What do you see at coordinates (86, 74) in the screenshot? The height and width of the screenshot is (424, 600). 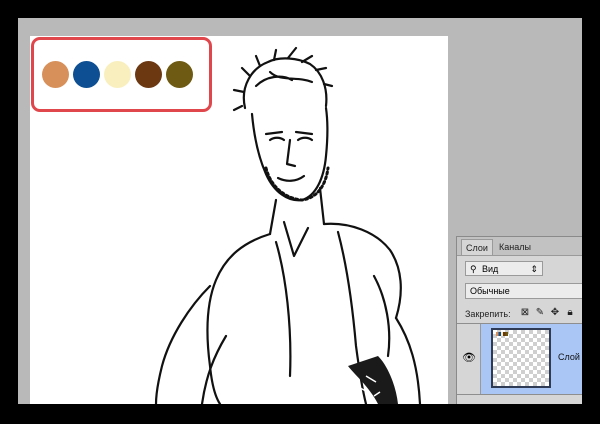 I see `swatch-blue` at bounding box center [86, 74].